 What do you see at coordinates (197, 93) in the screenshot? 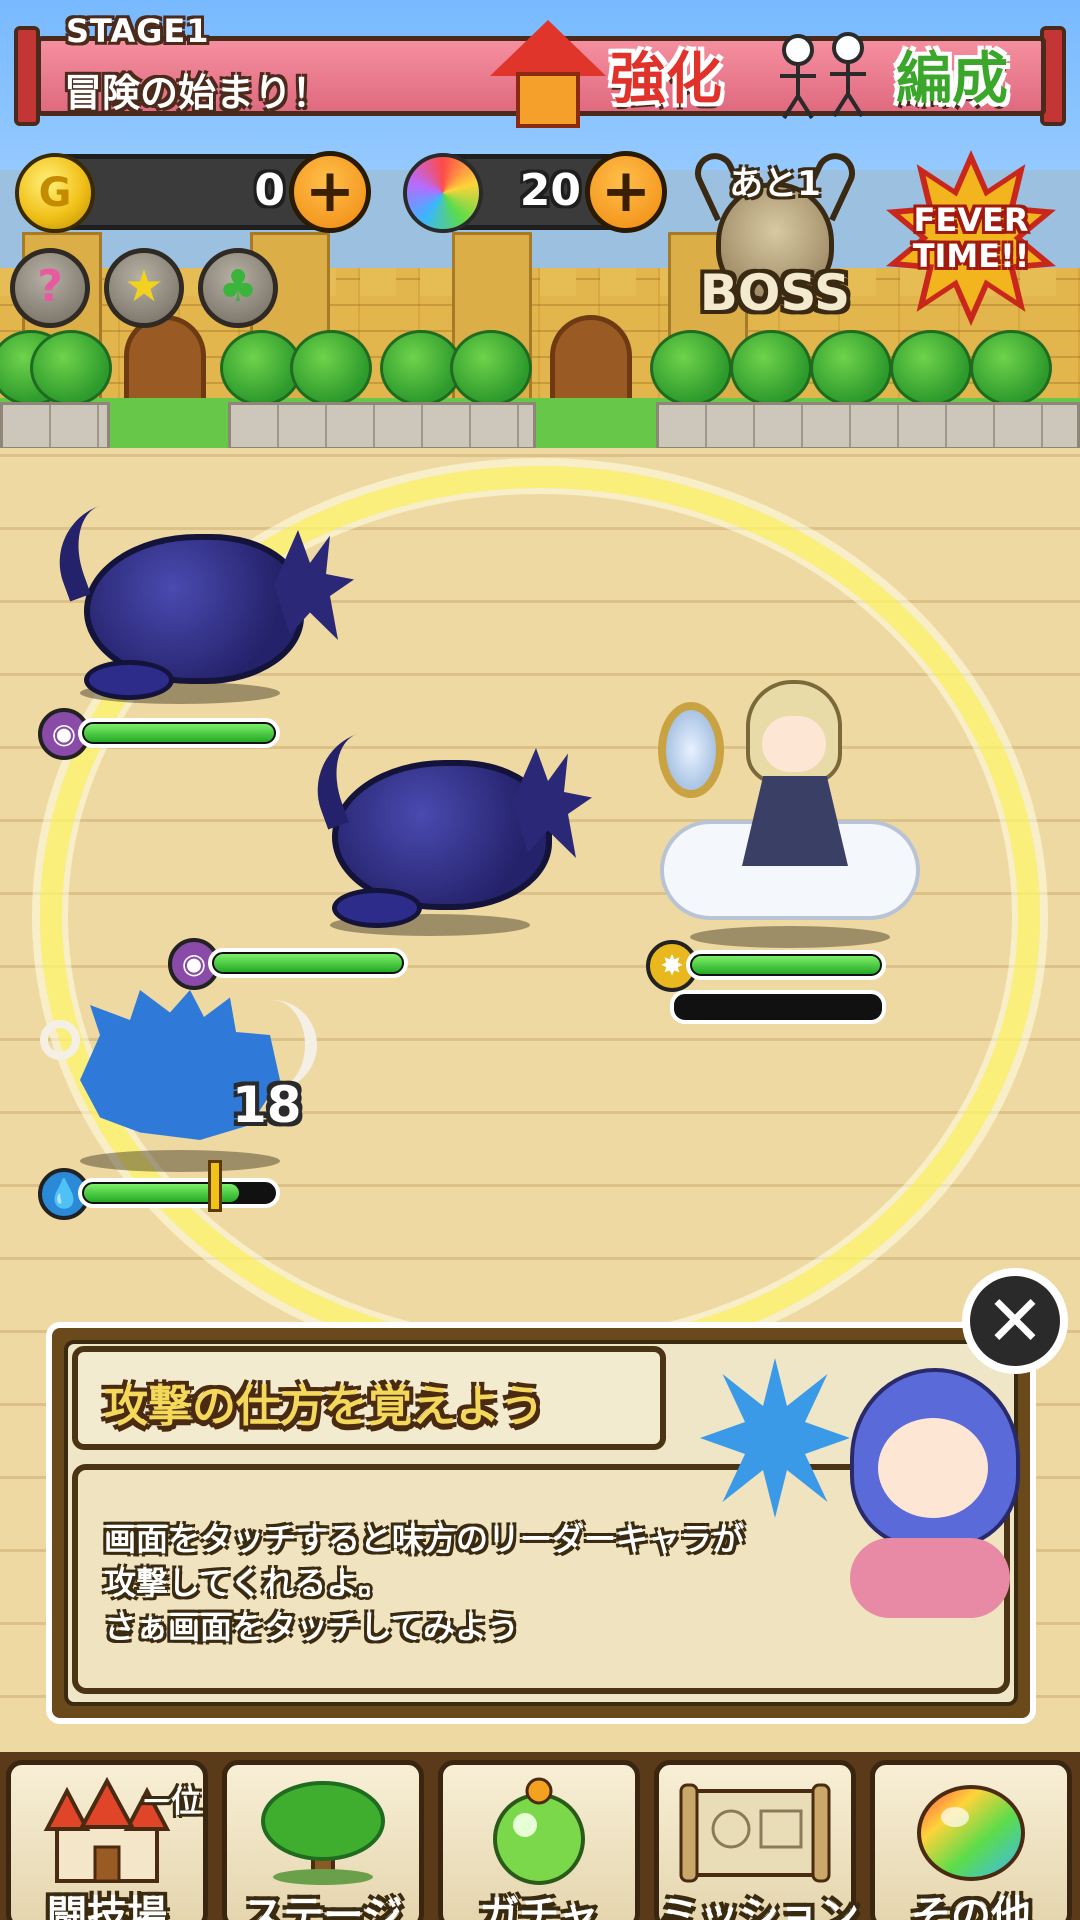
I see `stage-title: 冒険の始まり！` at bounding box center [197, 93].